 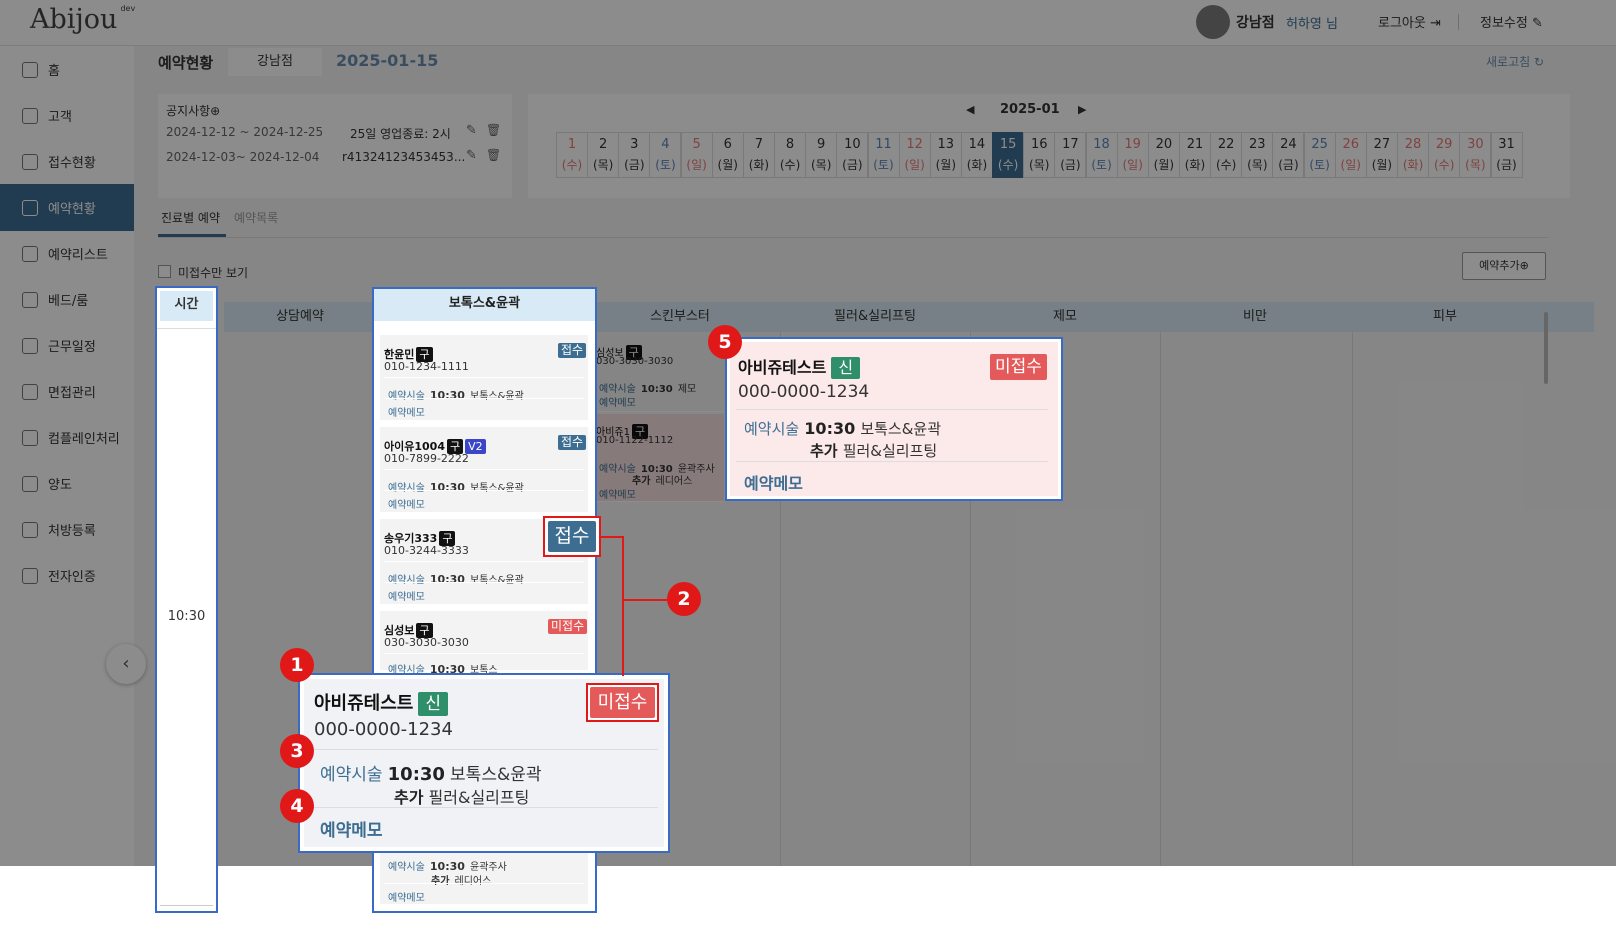 I want to click on reservation-card: 예약시술 10:30 윤곽주사 추가 레디어스 예약메모, so click(x=484, y=877).